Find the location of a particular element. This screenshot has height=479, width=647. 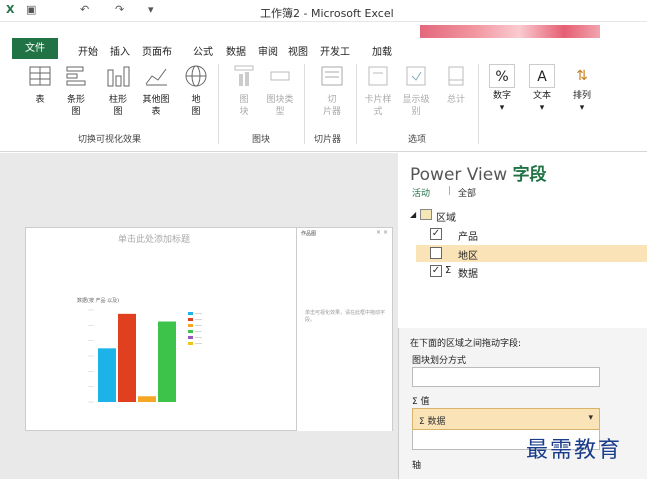

tiles-button-label: 图 块 is located at coordinates (244, 106).